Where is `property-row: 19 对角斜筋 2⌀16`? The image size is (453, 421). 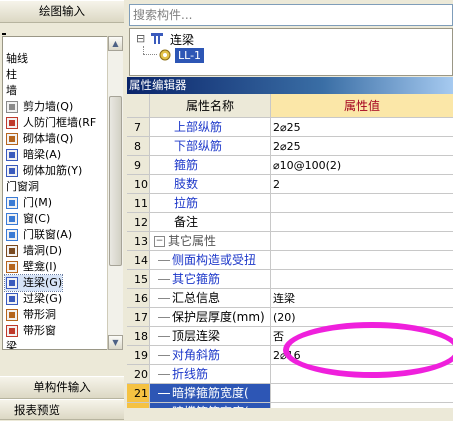
property-row: 19 对角斜筋 2⌀16 is located at coordinates (290, 355).